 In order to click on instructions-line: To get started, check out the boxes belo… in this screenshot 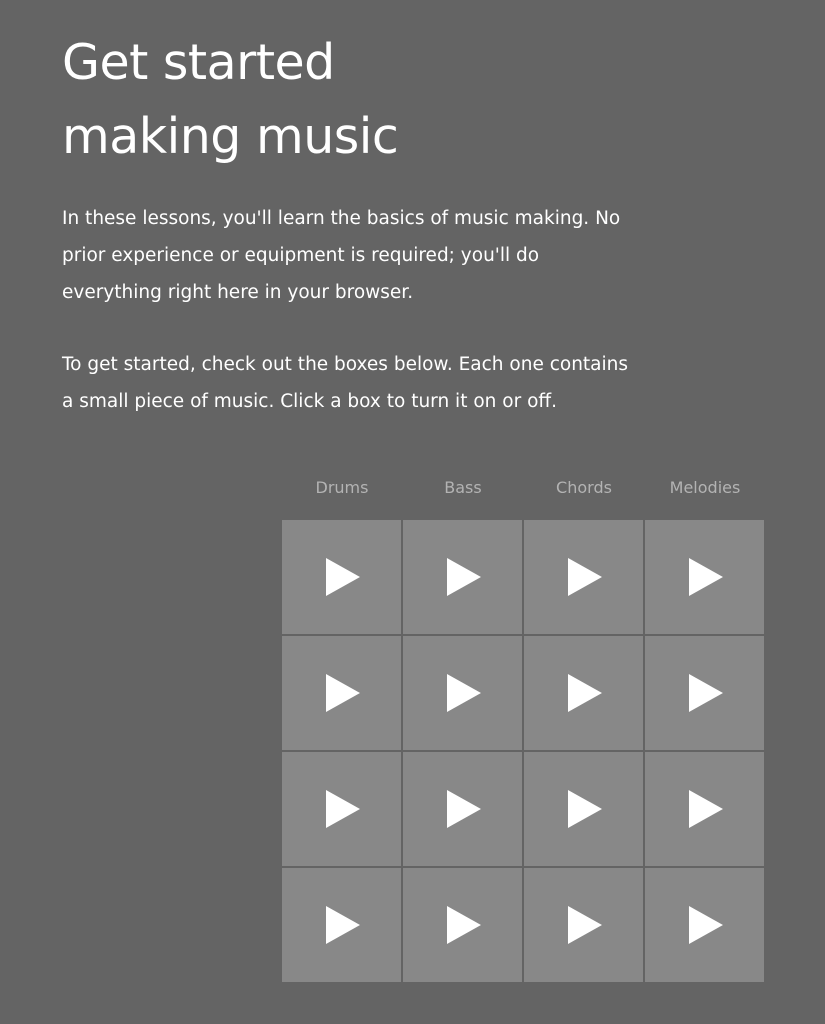, I will do `click(345, 364)`.